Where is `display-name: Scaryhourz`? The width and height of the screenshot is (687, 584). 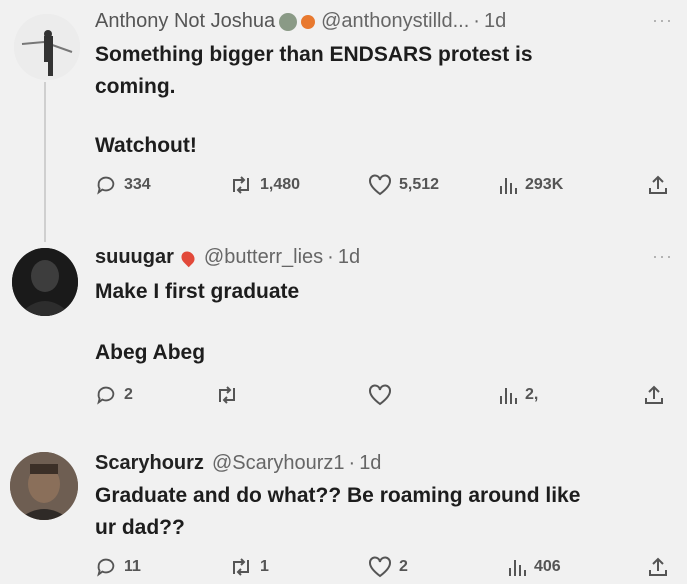 display-name: Scaryhourz is located at coordinates (149, 463).